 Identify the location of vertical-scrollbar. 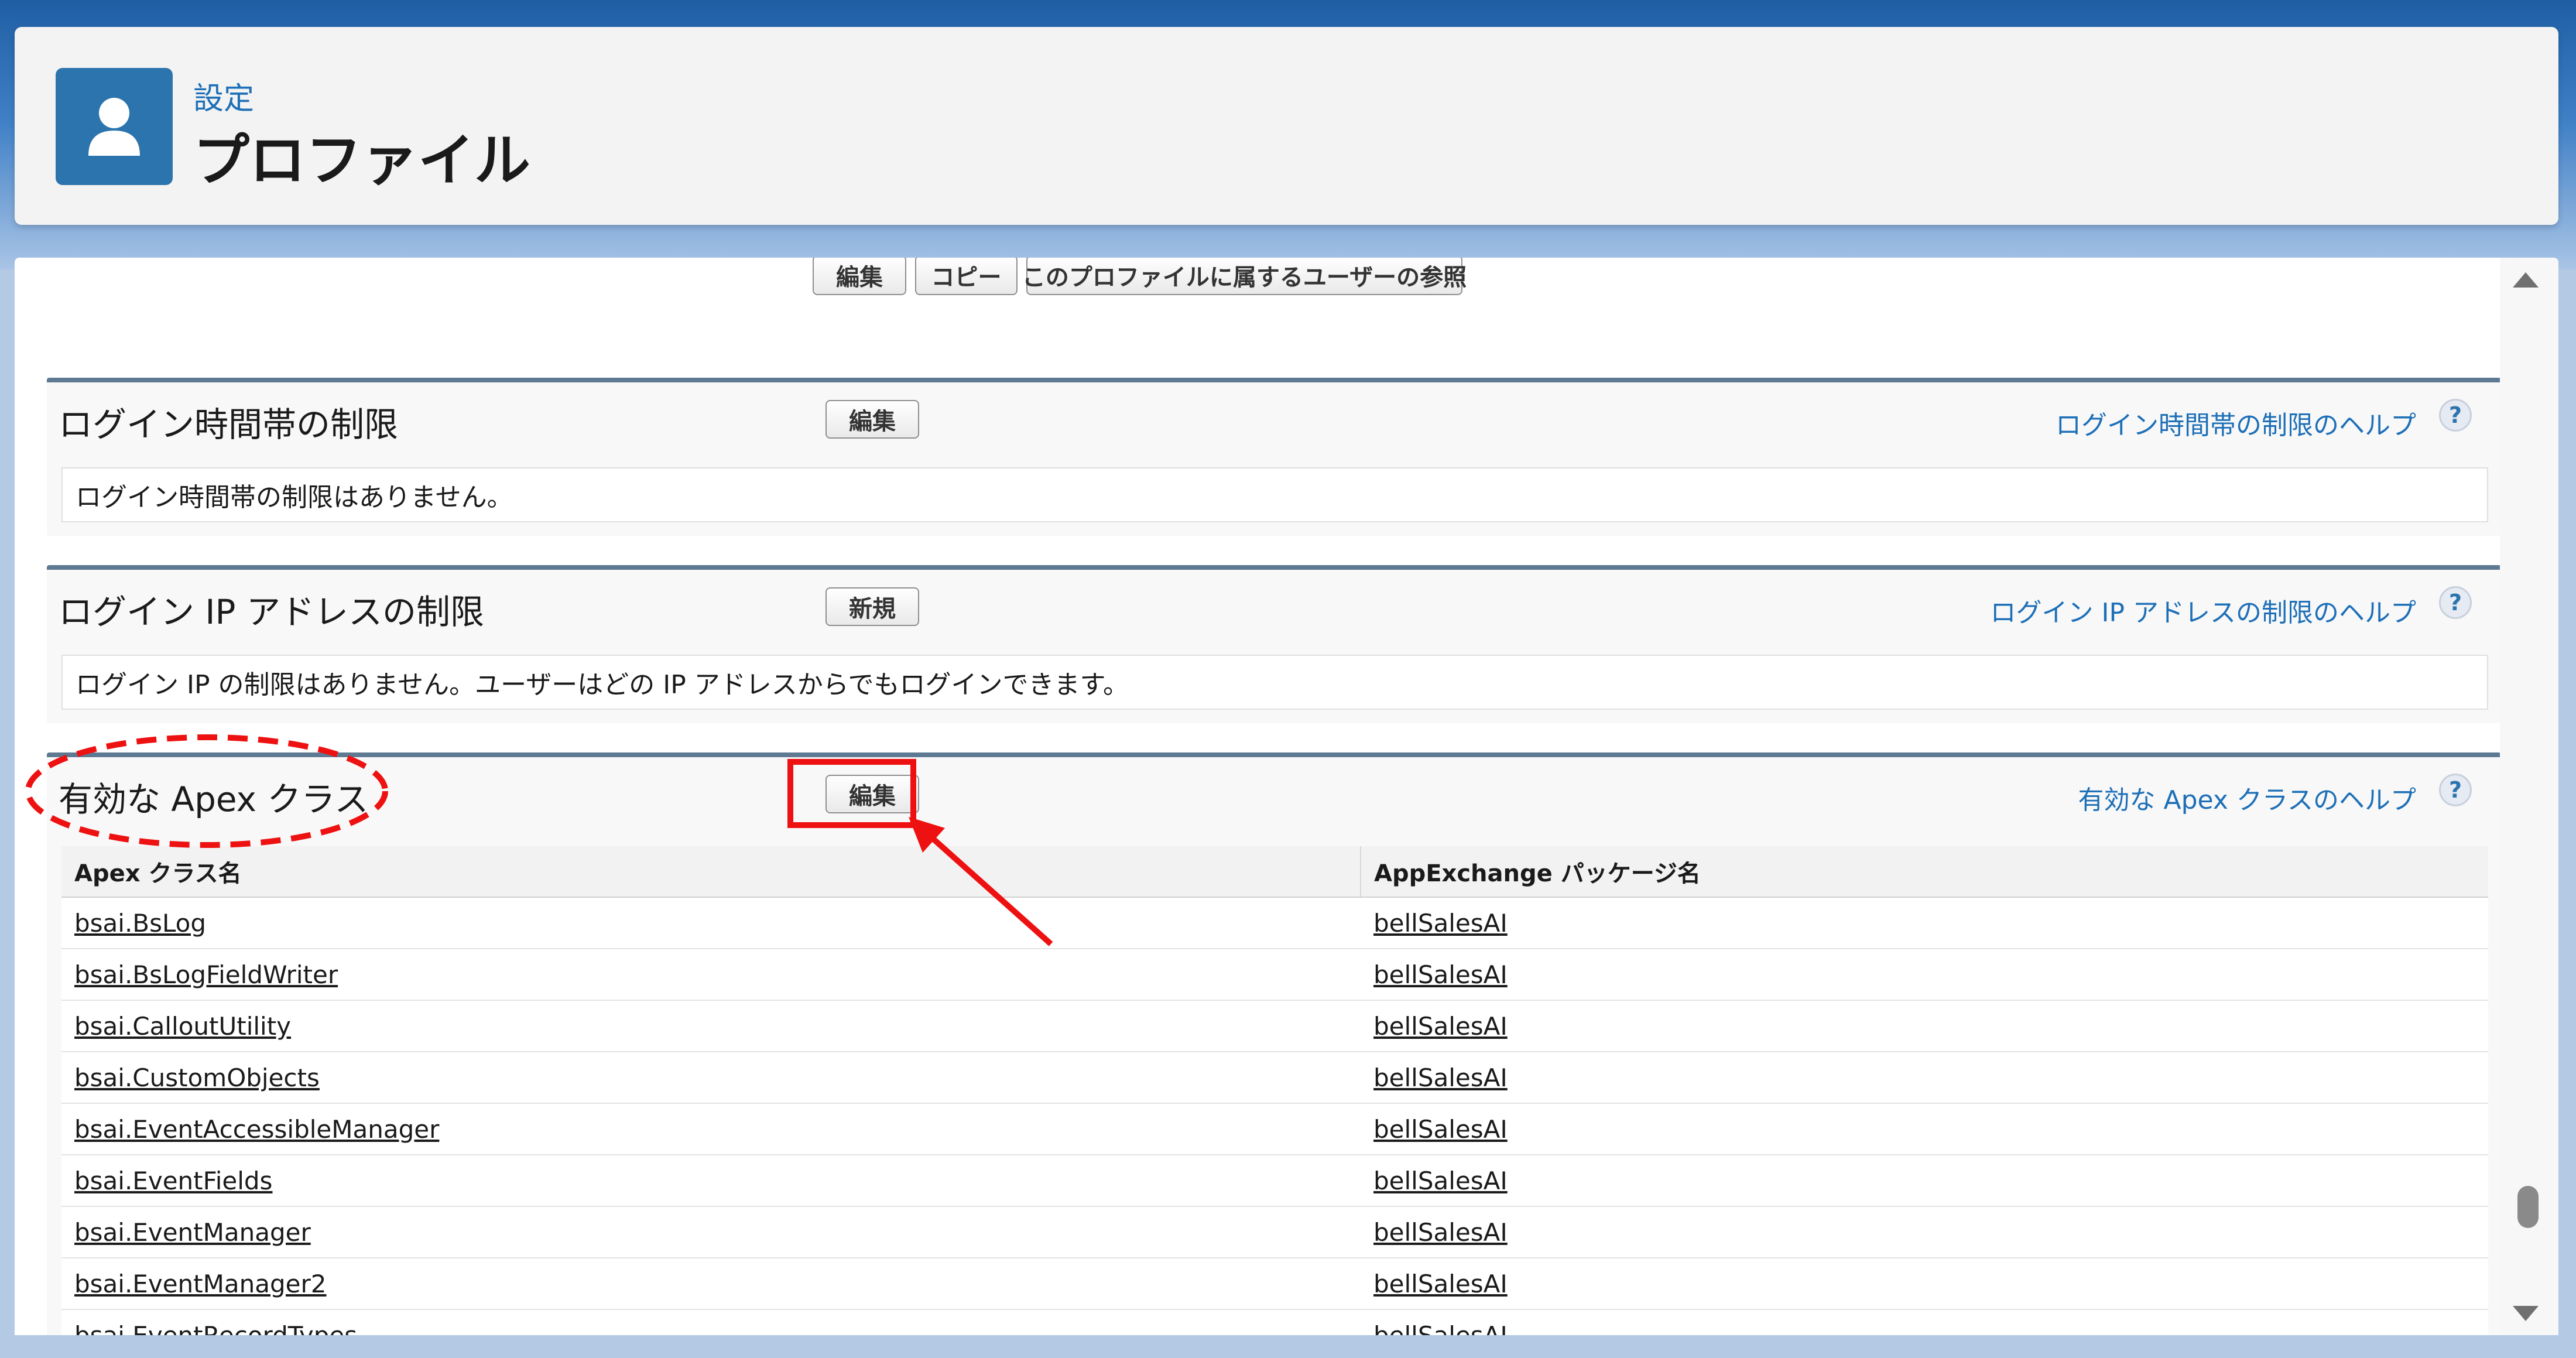
(2529, 796).